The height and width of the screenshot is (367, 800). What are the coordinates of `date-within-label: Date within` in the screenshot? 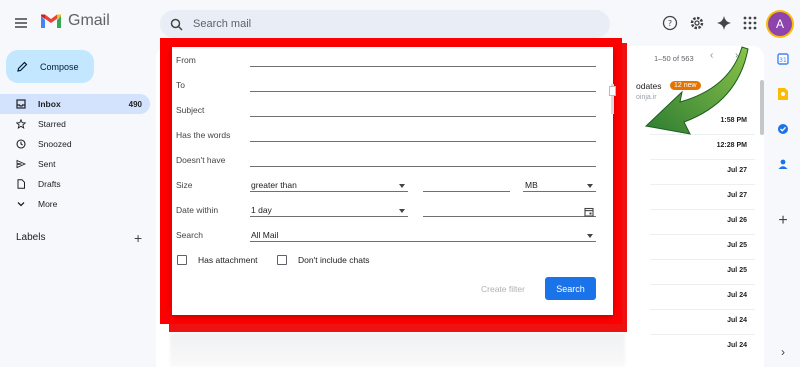 It's located at (197, 210).